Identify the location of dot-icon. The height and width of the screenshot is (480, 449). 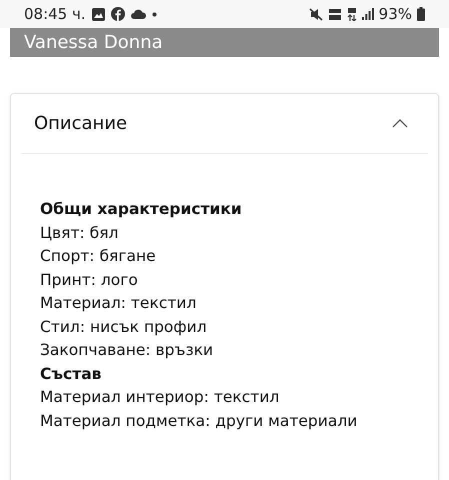
(154, 14).